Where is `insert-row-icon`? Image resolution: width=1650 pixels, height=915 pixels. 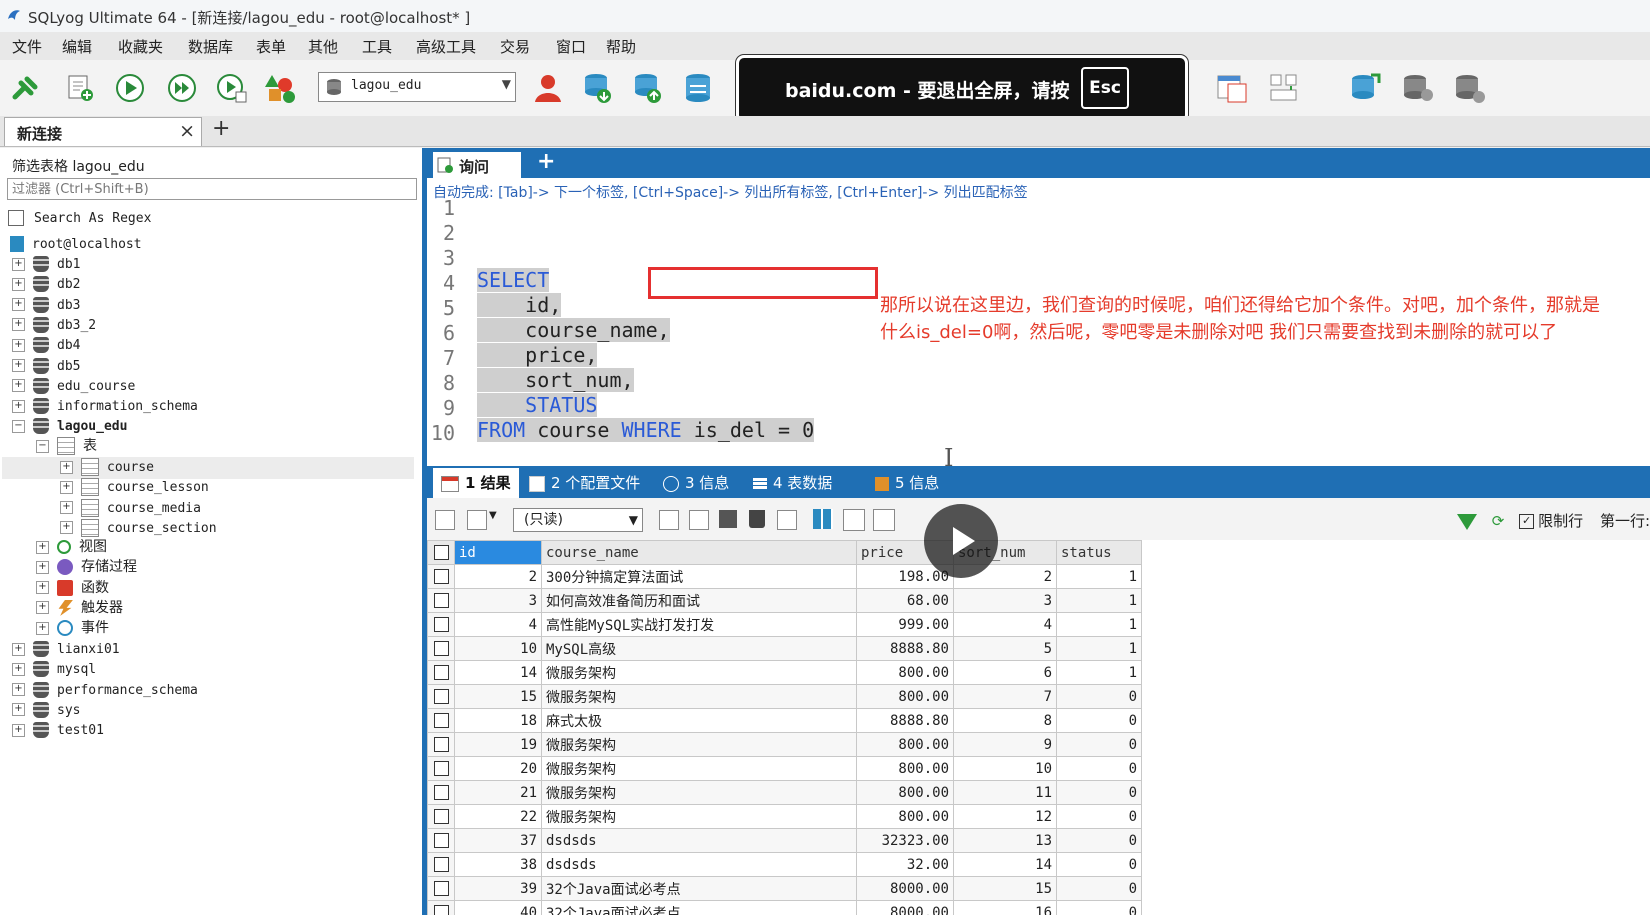
insert-row-icon is located at coordinates (669, 520).